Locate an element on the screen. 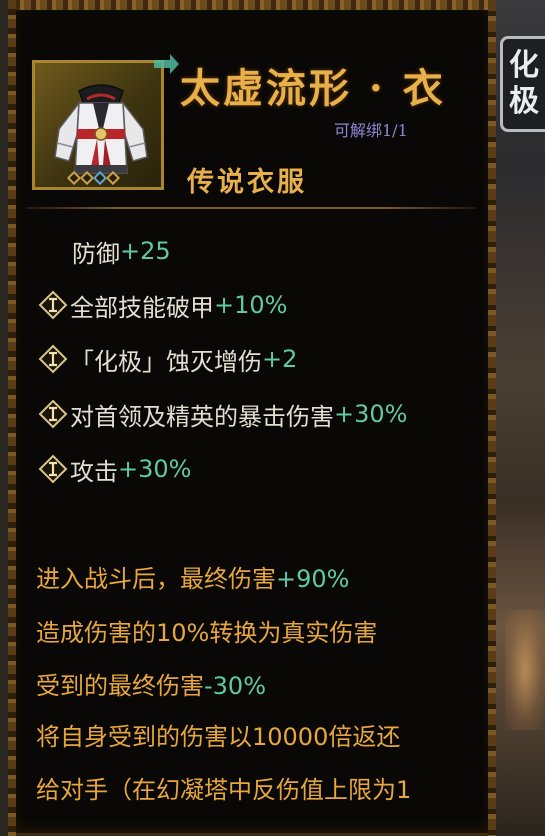 This screenshot has height=836, width=545. stat-row-huaji-damage: 「化极」蚀灭增伤 +2 is located at coordinates (167, 359).